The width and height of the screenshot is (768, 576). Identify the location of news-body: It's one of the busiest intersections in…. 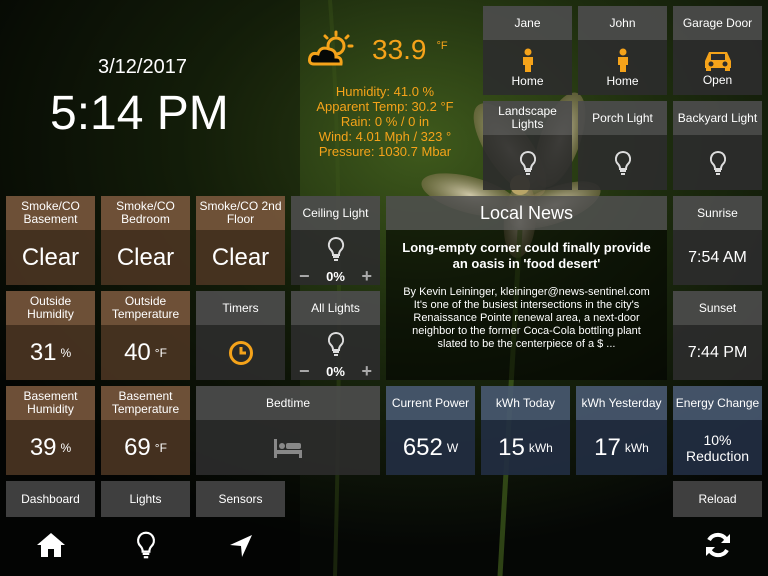
(526, 324).